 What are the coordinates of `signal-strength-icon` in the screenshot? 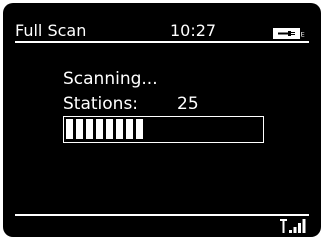 It's located at (293, 226).